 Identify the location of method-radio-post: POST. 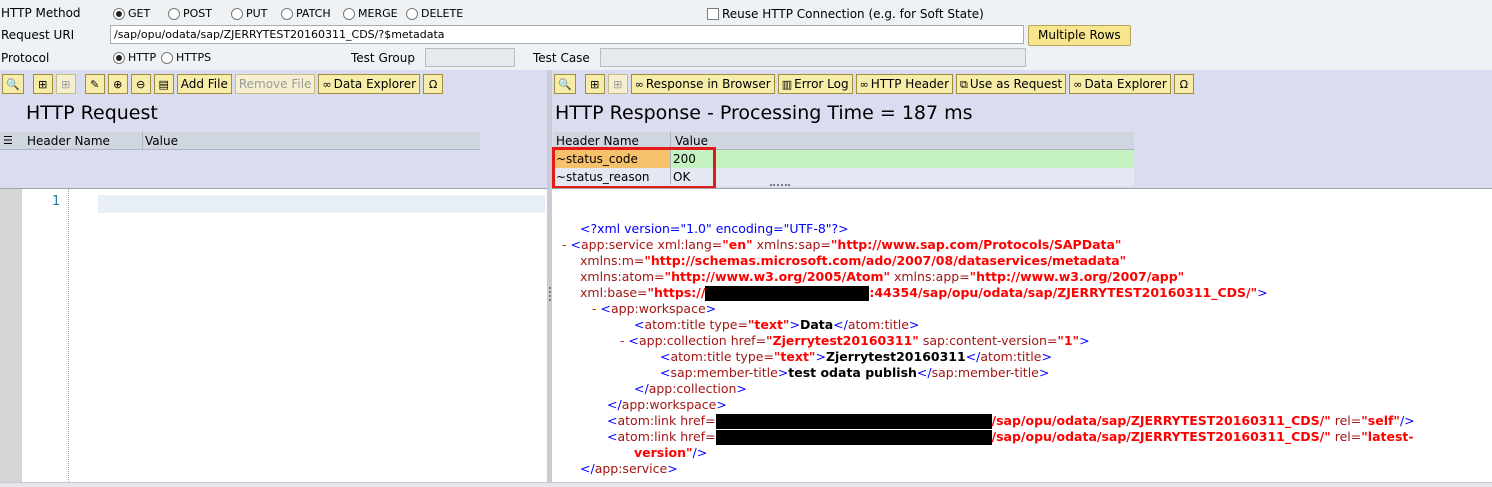
(190, 13).